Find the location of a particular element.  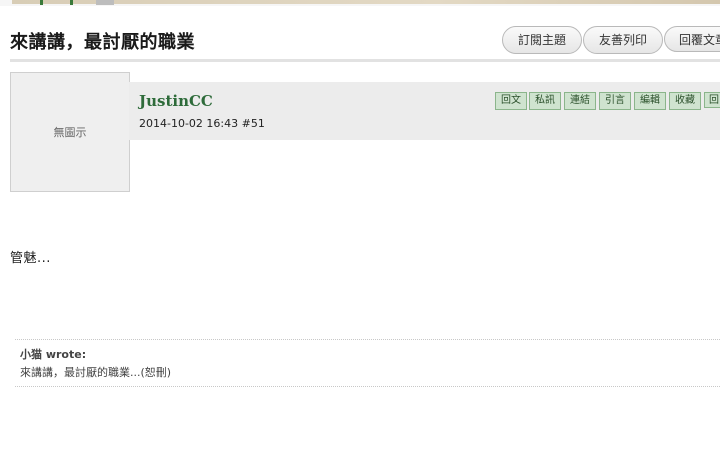

quote-text: 來講講，最討厭的職業...(恕刪) is located at coordinates (96, 372).